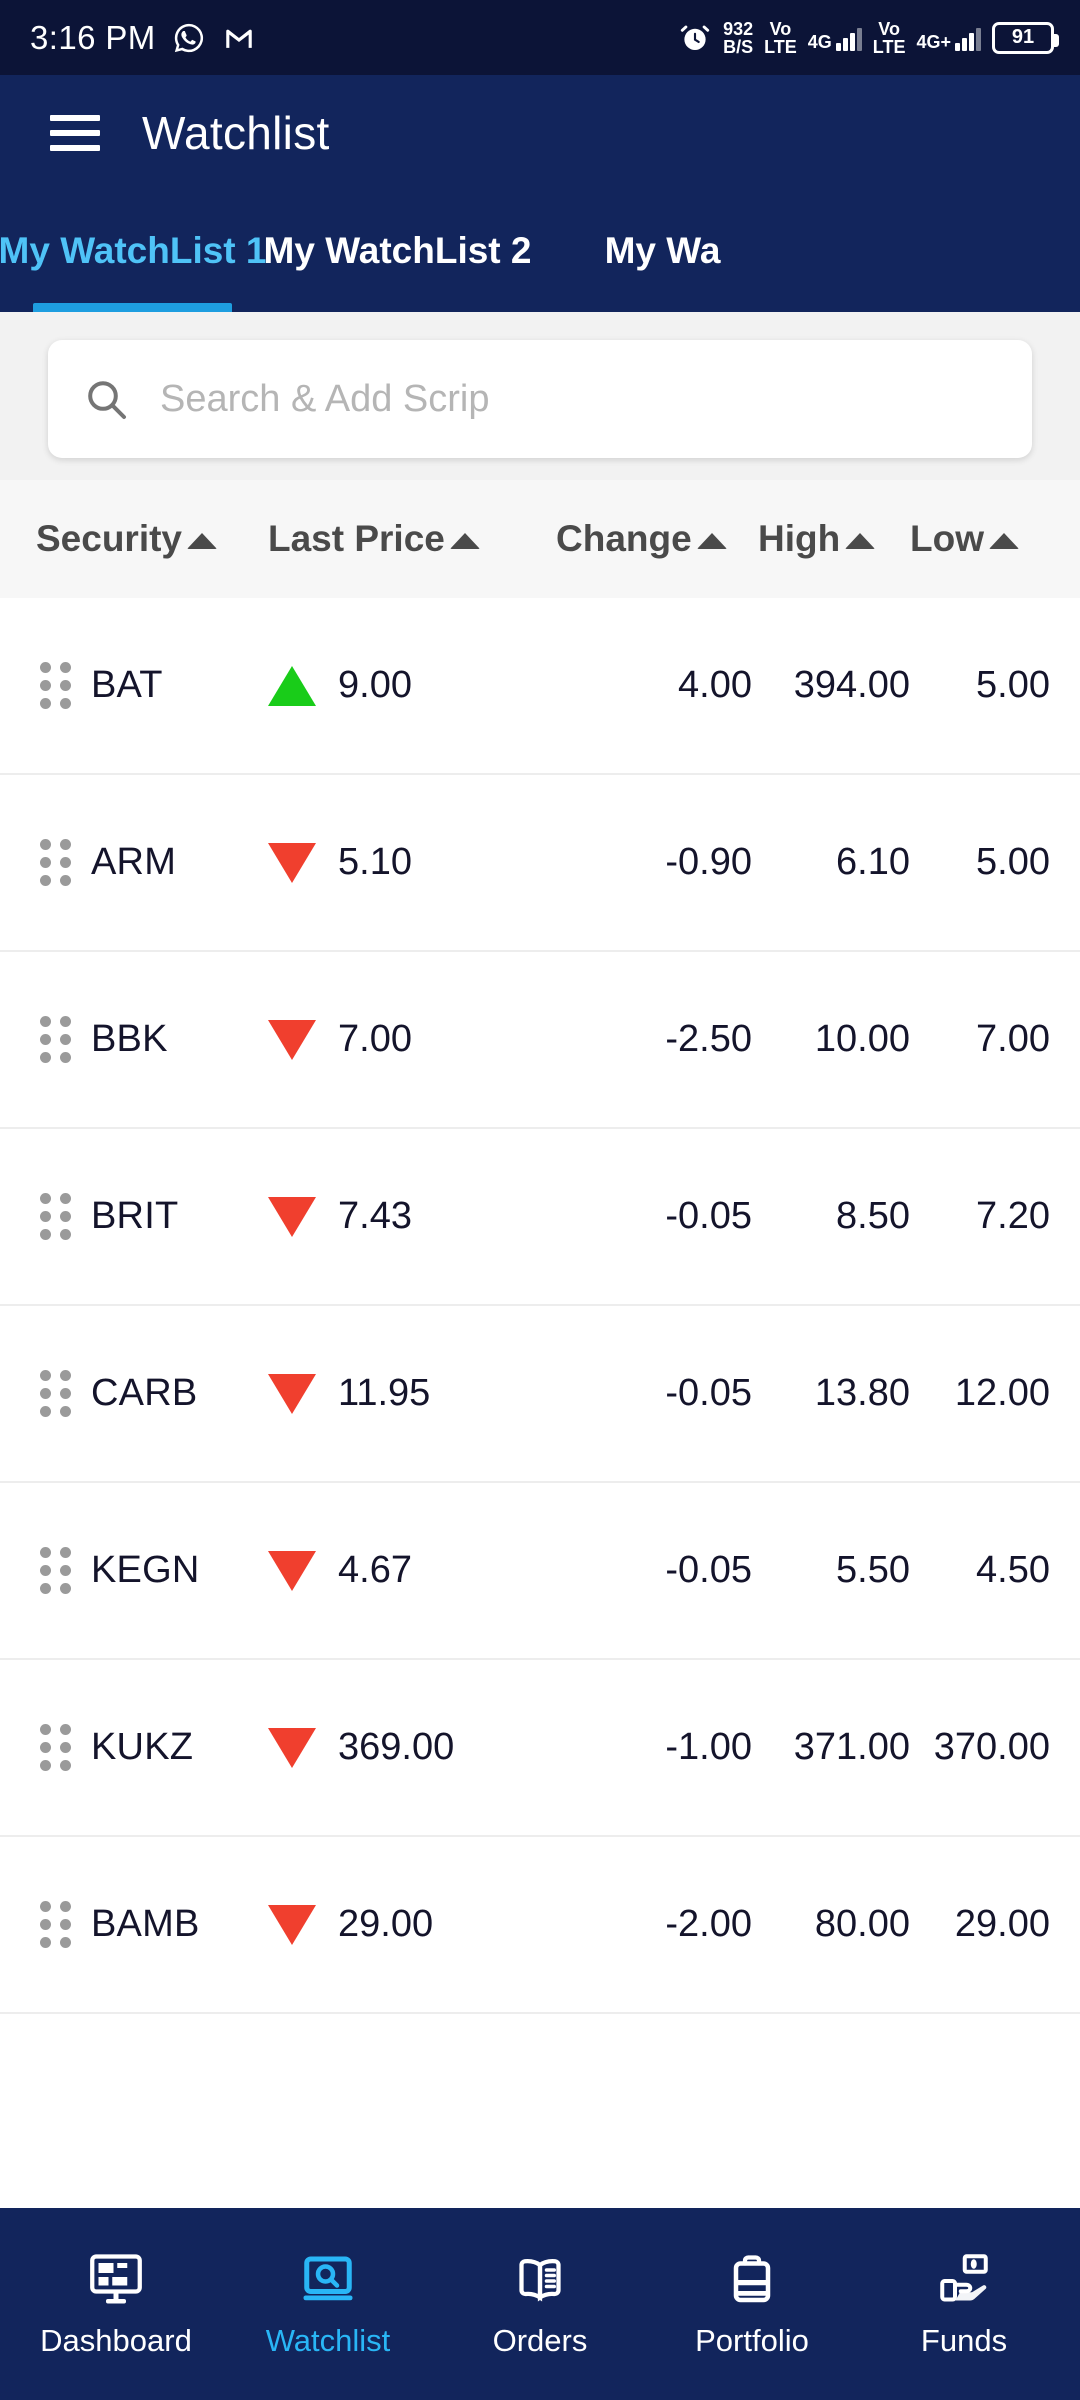  What do you see at coordinates (375, 1570) in the screenshot?
I see `last-price-value: 4.67` at bounding box center [375, 1570].